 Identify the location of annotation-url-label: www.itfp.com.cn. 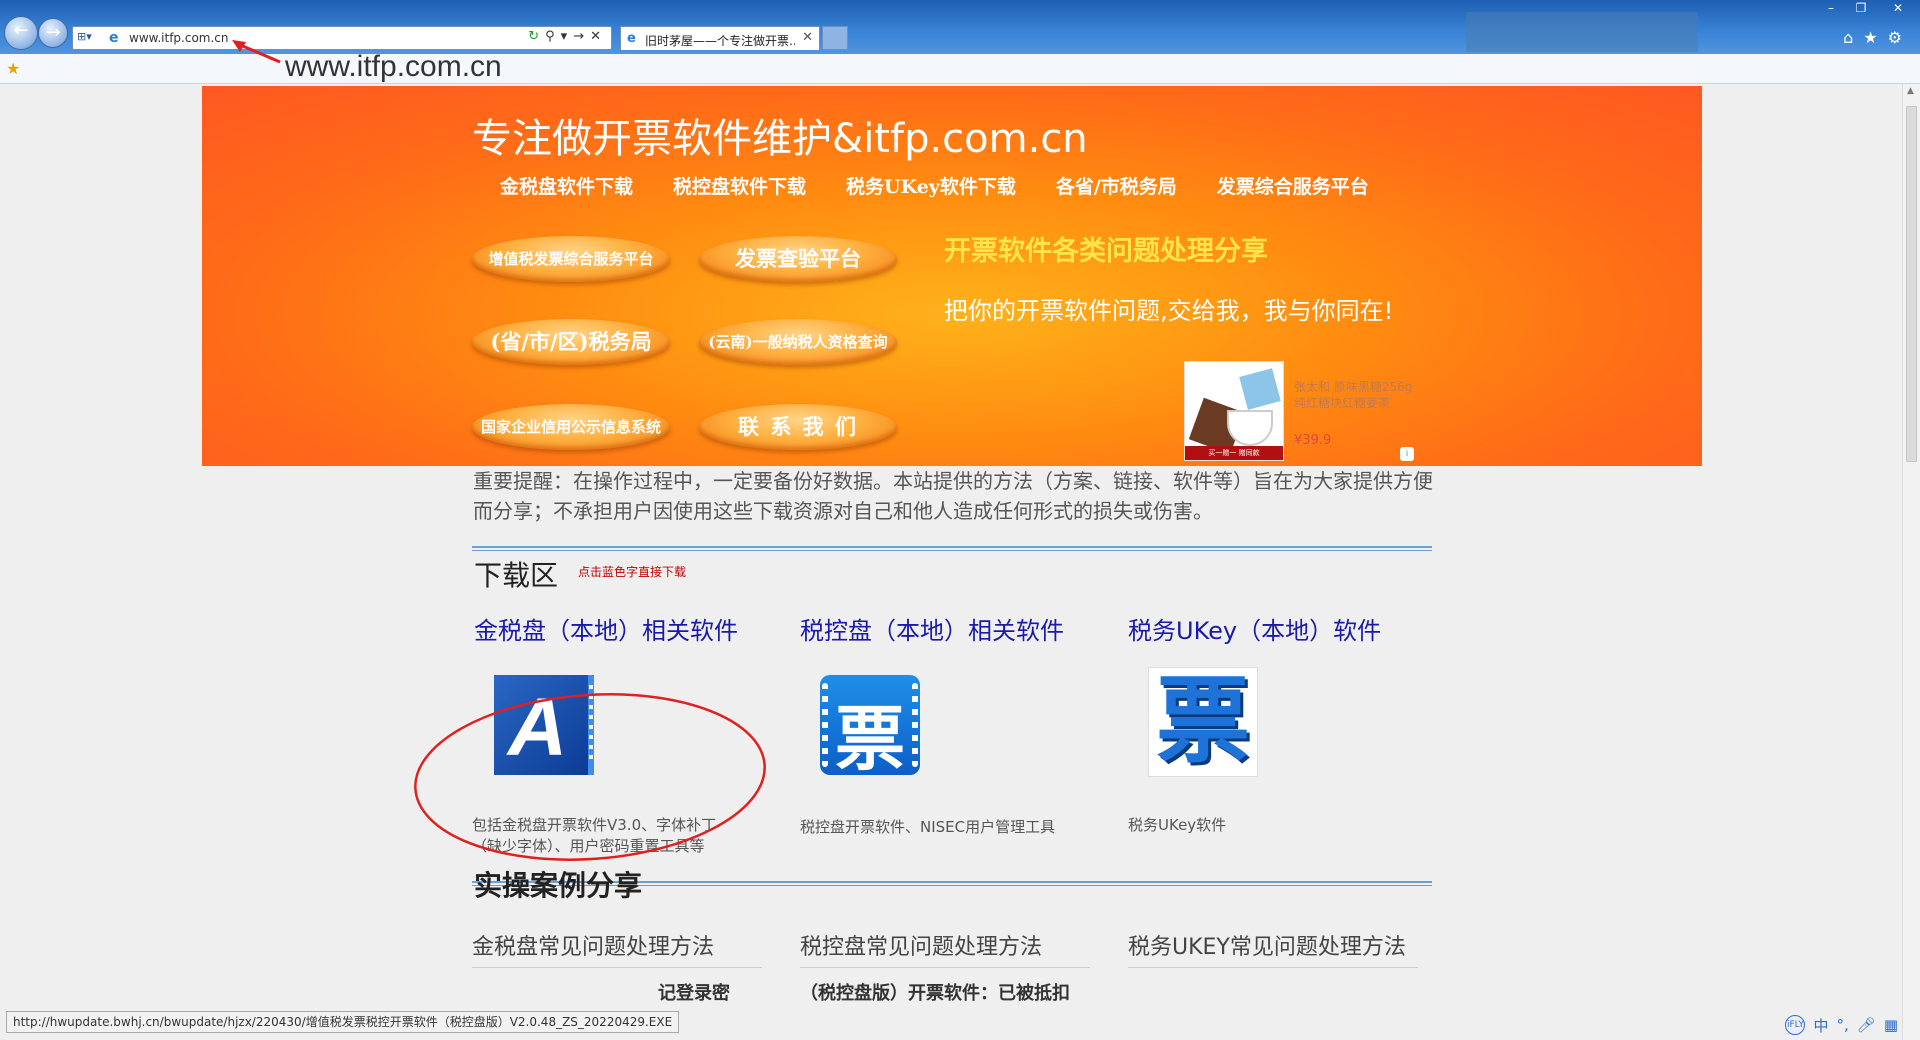
(393, 66).